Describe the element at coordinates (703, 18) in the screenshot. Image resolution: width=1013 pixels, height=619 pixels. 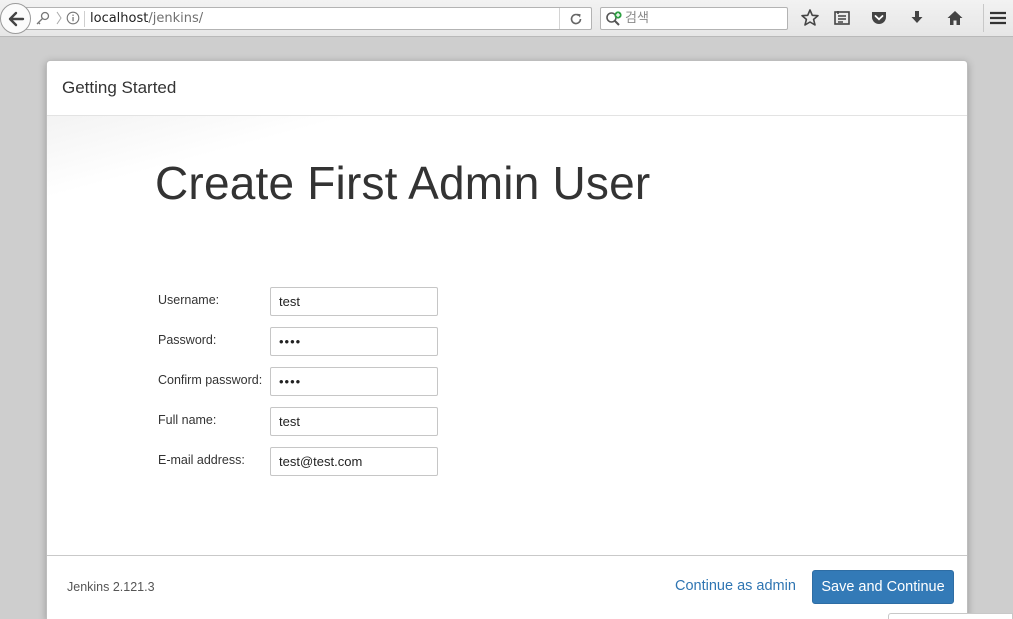
I see `search-input` at that location.